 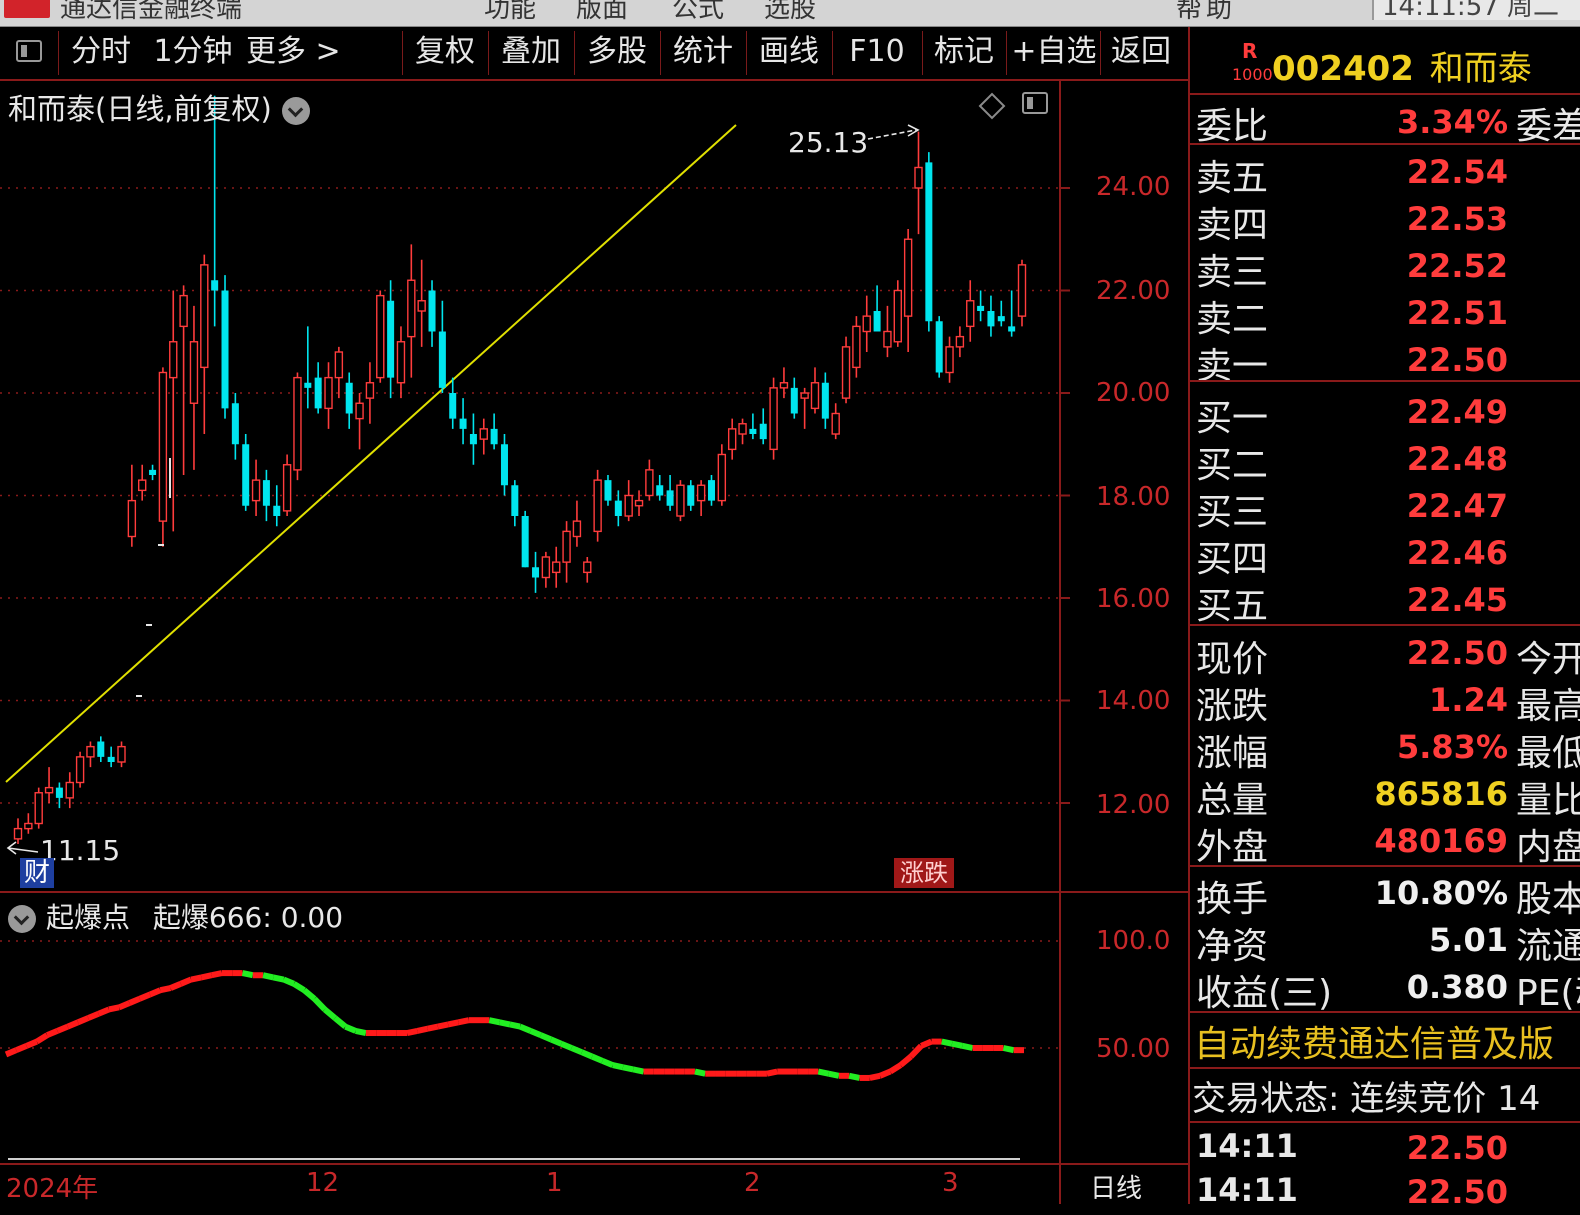 What do you see at coordinates (531, 52) in the screenshot?
I see `overlay-button: 叠加` at bounding box center [531, 52].